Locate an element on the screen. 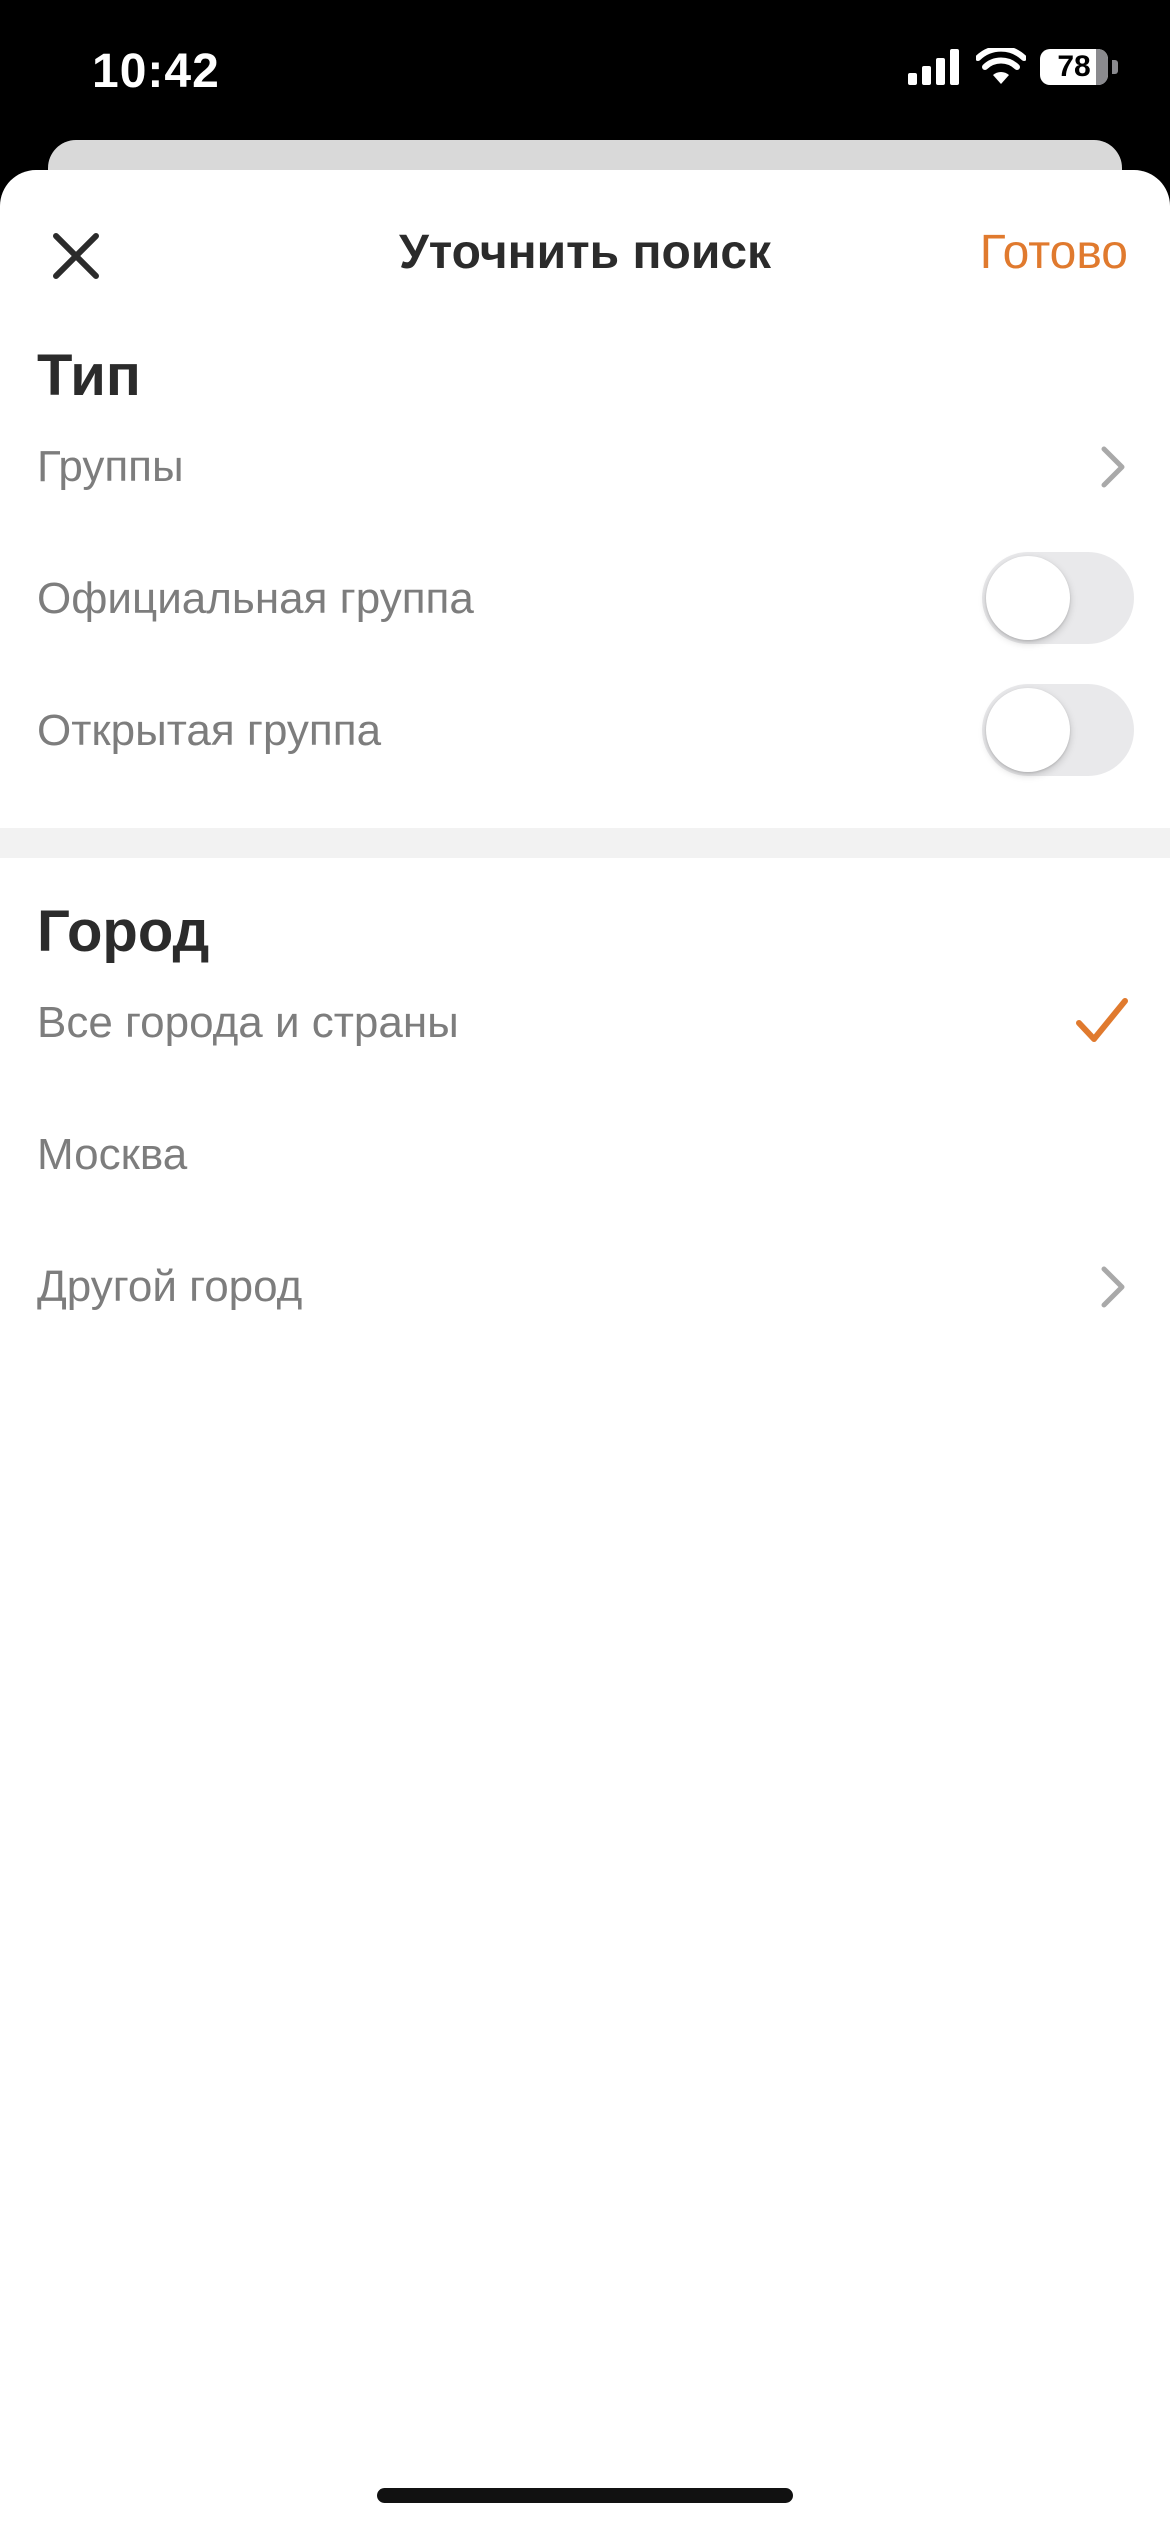 This screenshot has width=1170, height=2532. cellular-signal-icon is located at coordinates (933, 67).